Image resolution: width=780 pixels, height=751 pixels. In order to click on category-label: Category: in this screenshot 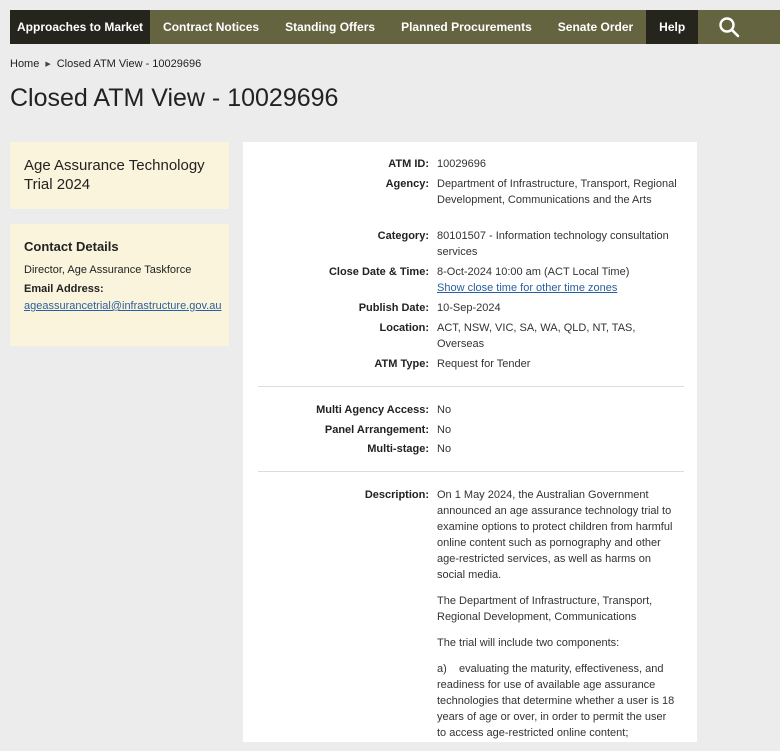, I will do `click(403, 236)`.